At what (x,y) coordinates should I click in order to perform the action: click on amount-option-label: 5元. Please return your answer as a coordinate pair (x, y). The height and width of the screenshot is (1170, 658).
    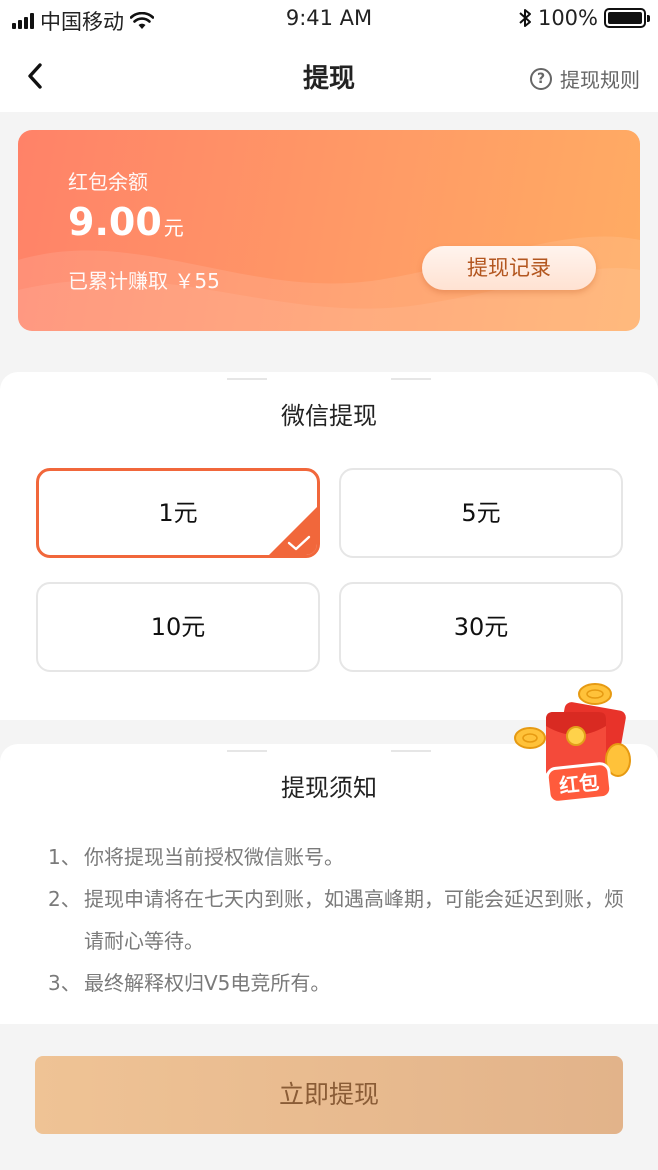
    Looking at the image, I should click on (481, 513).